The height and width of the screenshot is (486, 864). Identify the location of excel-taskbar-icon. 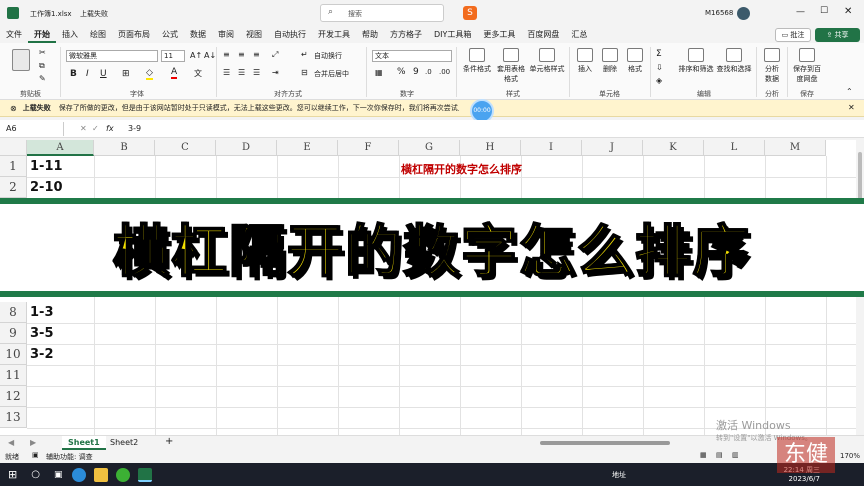
(145, 474).